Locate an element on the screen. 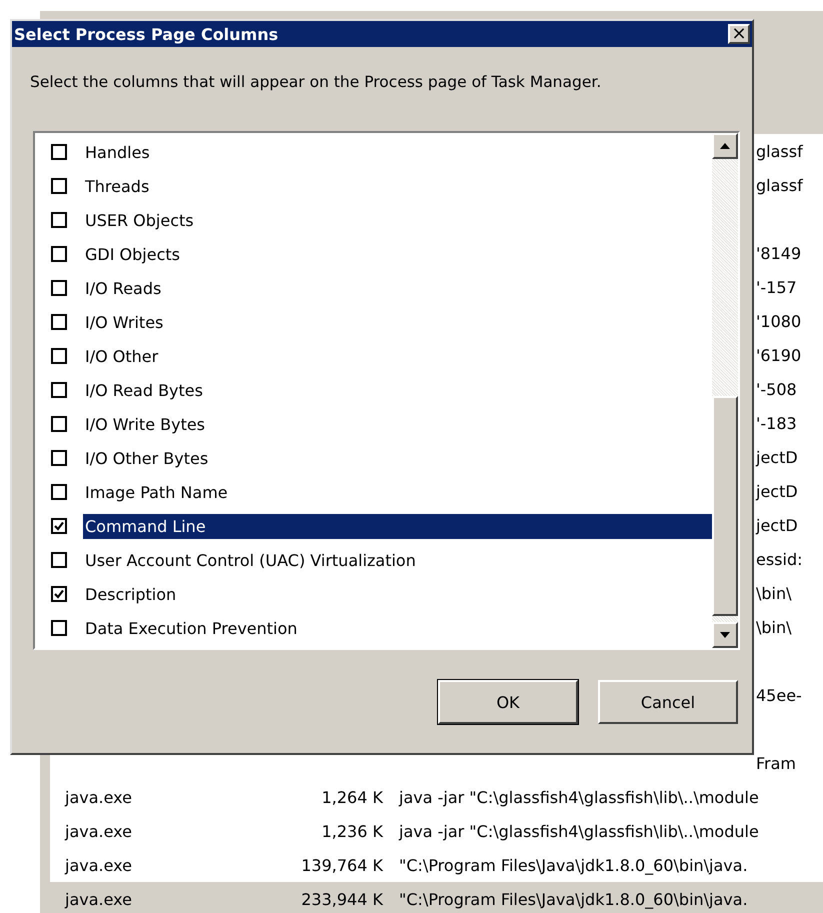 Image resolution: width=823 pixels, height=913 pixels. list-item: Description is located at coordinates (397, 594).